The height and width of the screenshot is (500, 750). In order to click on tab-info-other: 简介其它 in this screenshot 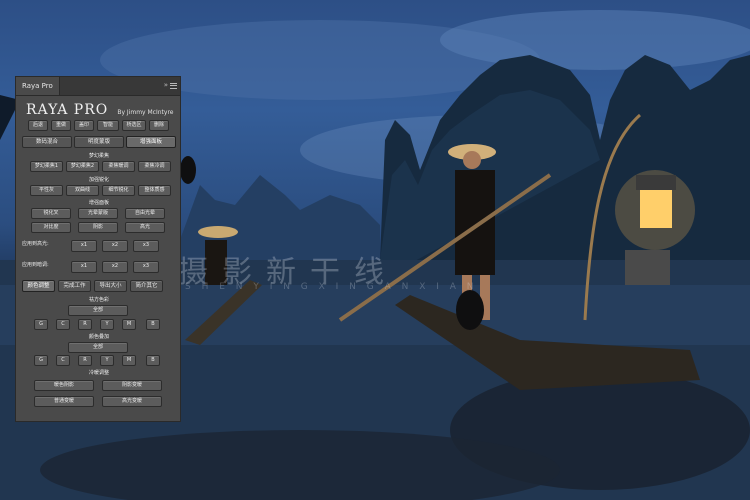, I will do `click(146, 286)`.